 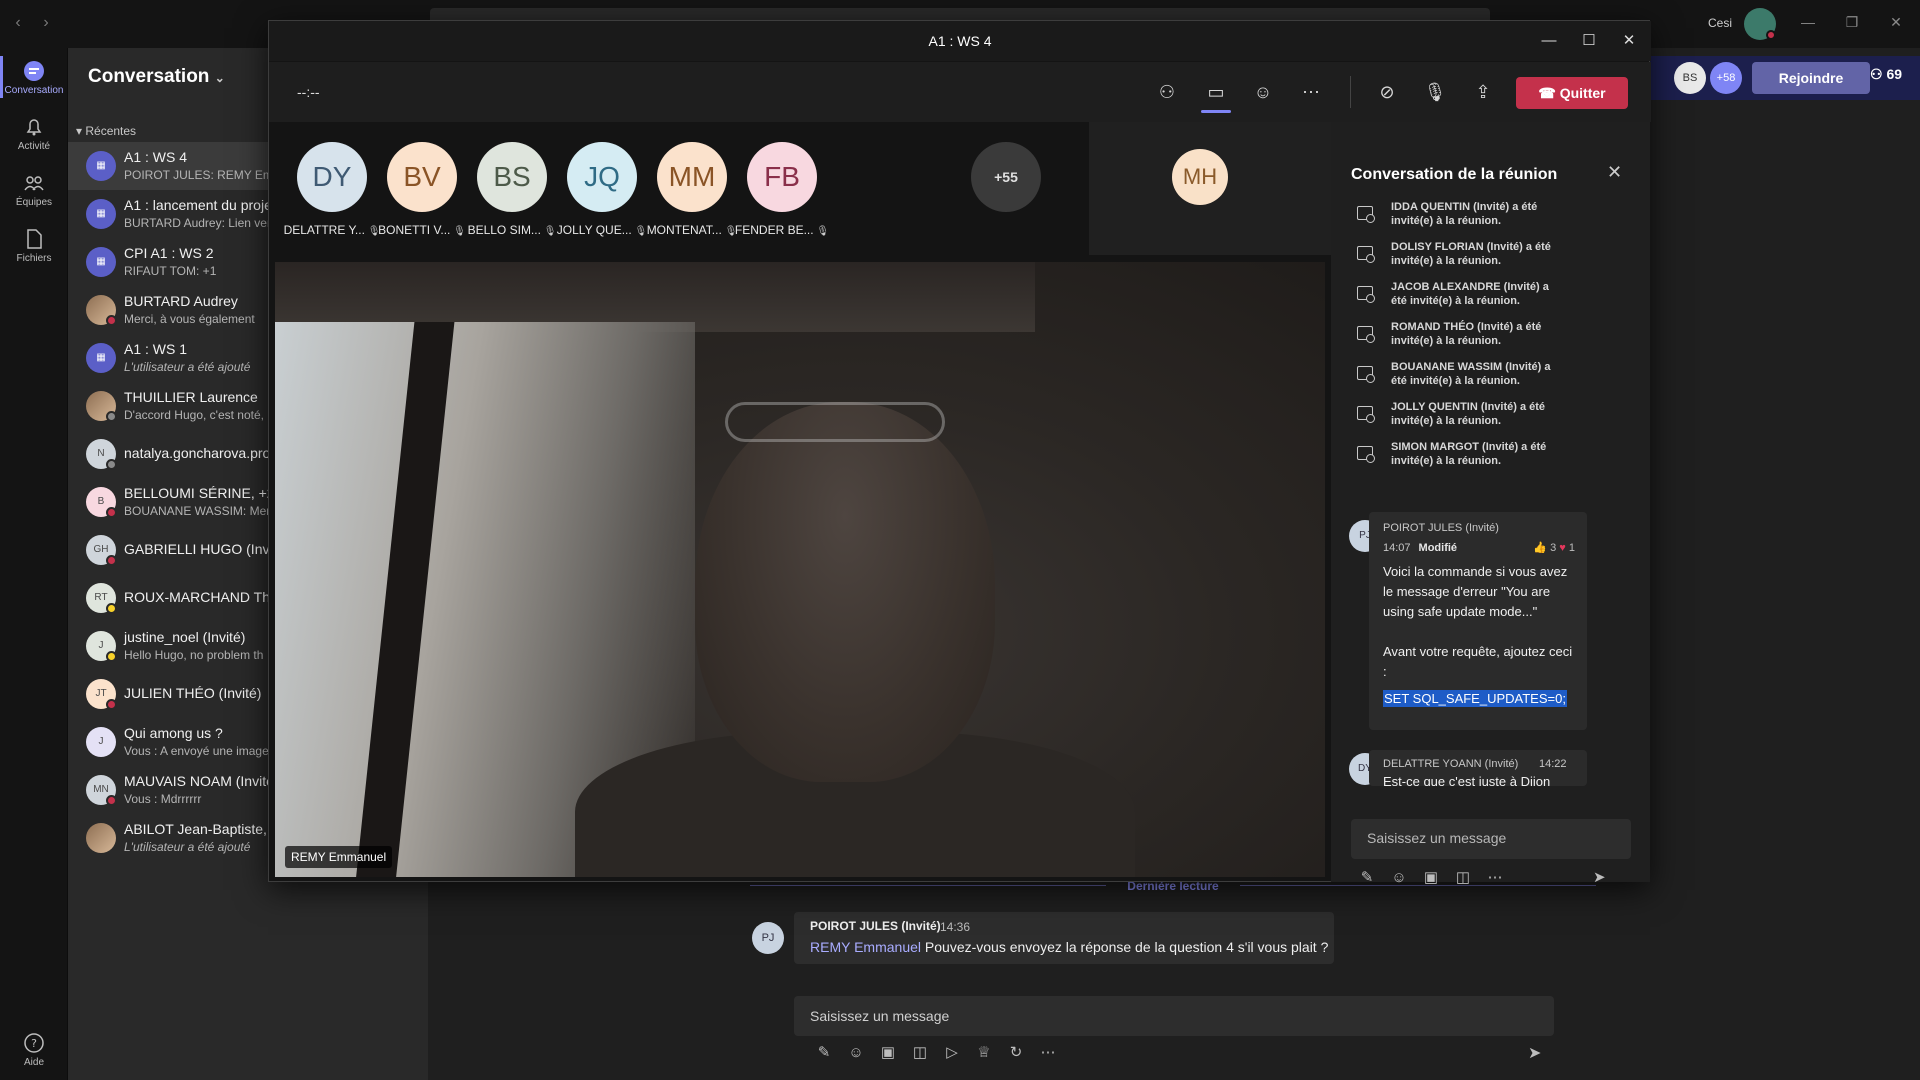 I want to click on more-actions-icon: ⋯, so click(x=1311, y=92).